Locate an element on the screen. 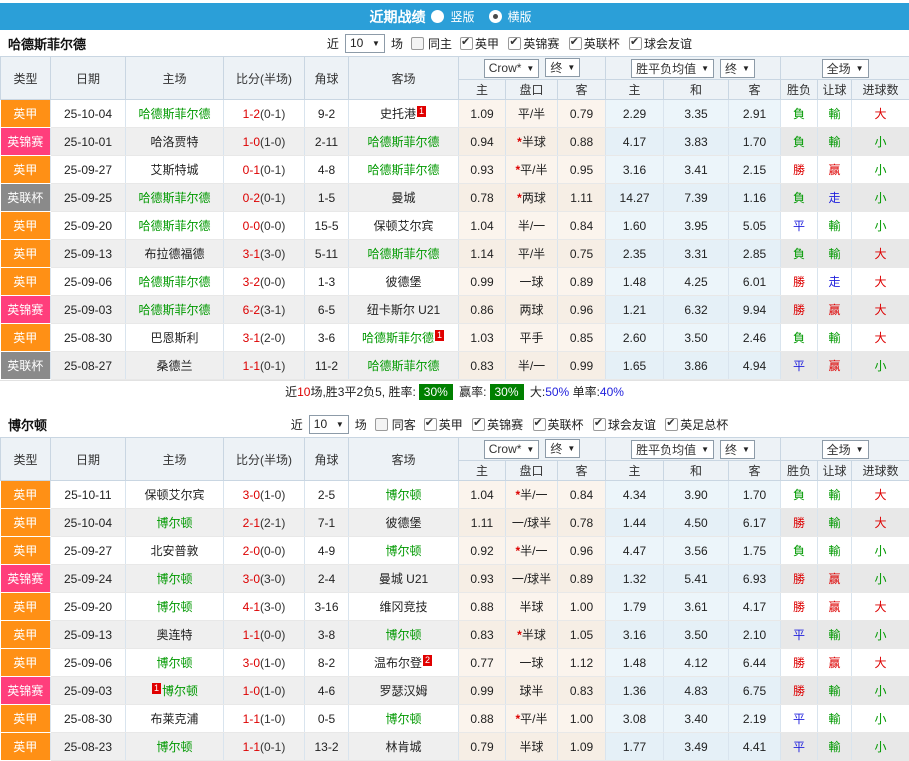  team-name: 哈德斯菲尔德 is located at coordinates (47, 43).